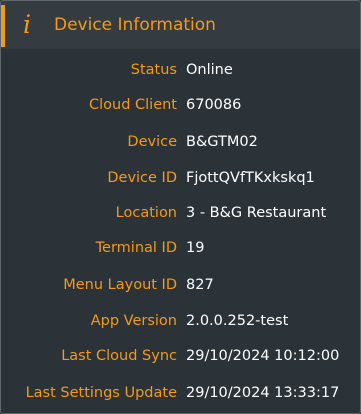 This screenshot has height=414, width=361. I want to click on field-value: 29/10/2024 13:33:17, so click(263, 393).